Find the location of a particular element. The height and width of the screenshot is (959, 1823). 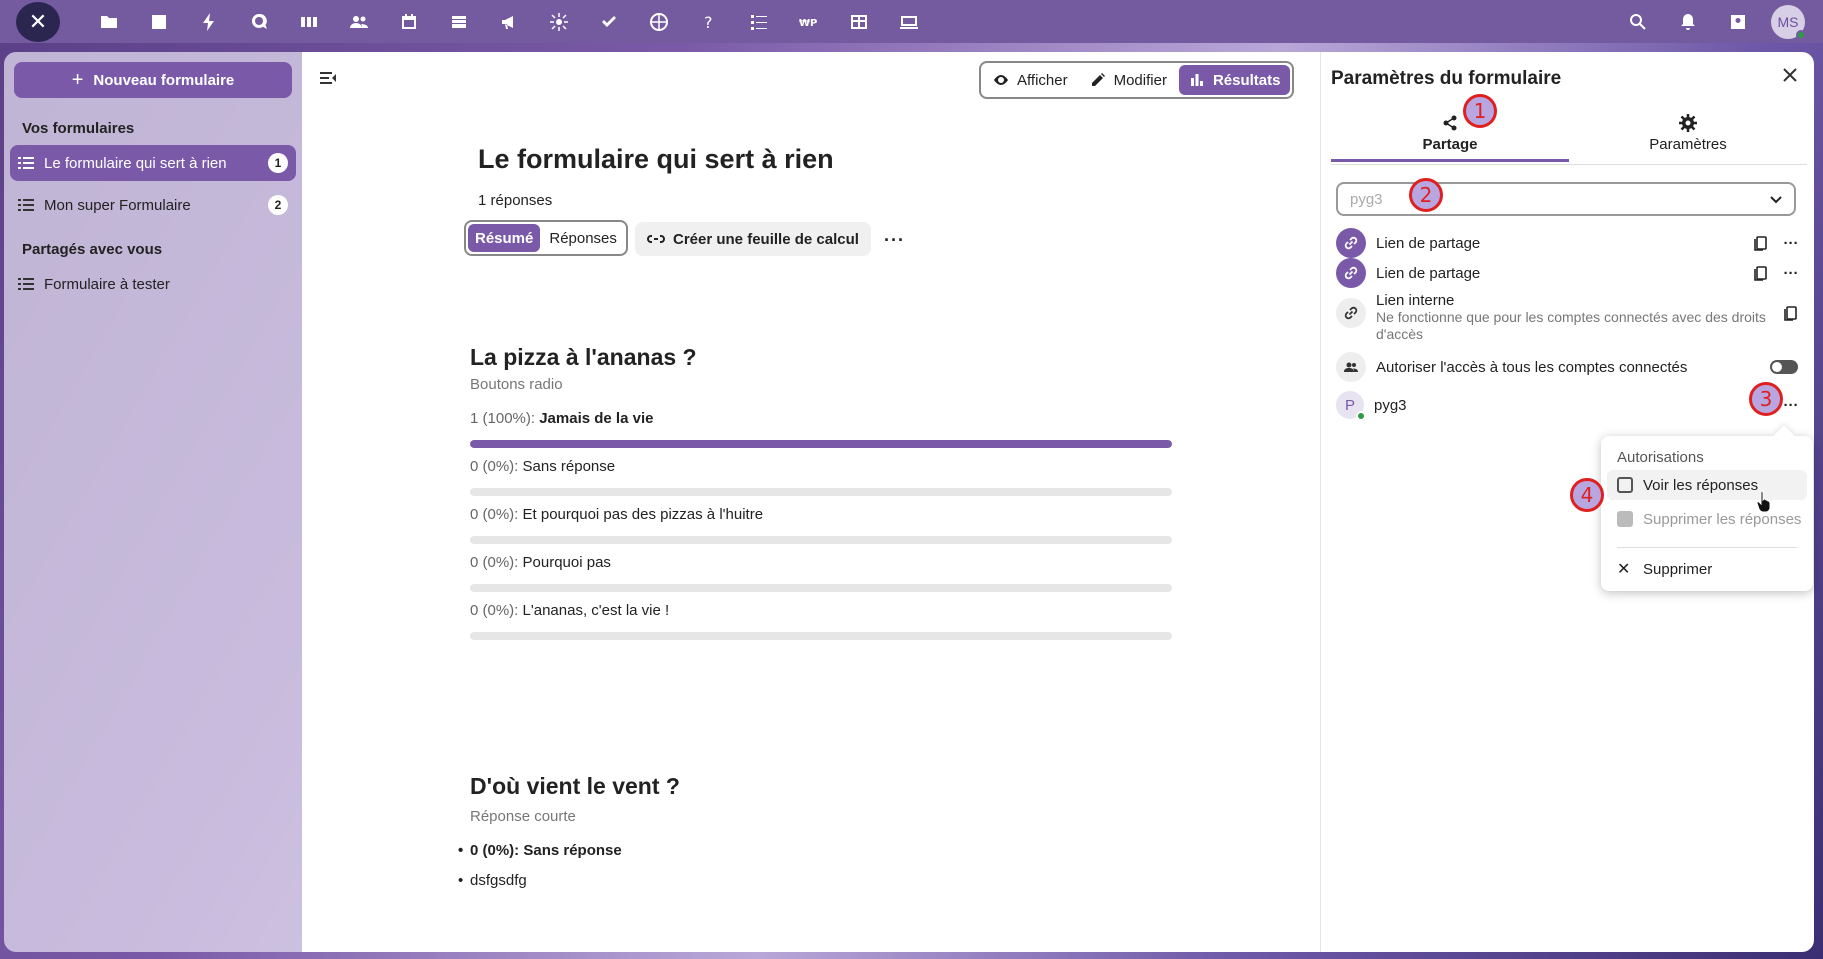

tab-sharing: Partage is located at coordinates (1450, 138).